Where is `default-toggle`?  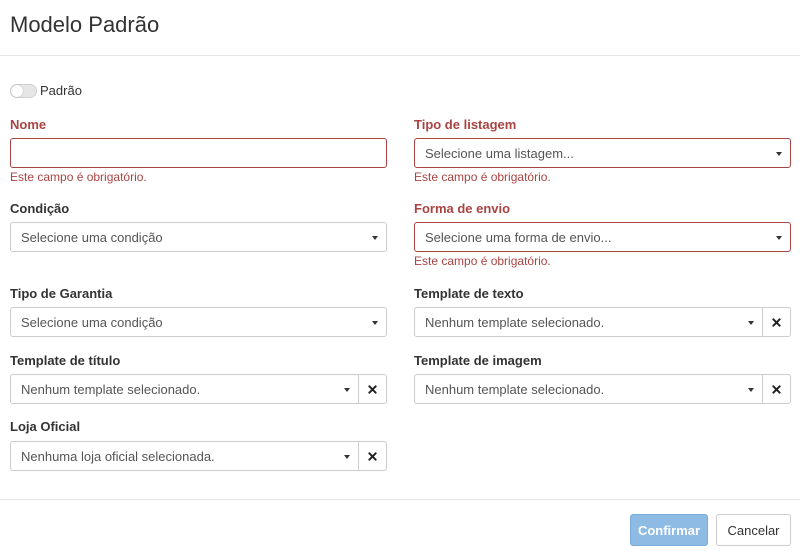
default-toggle is located at coordinates (23, 90).